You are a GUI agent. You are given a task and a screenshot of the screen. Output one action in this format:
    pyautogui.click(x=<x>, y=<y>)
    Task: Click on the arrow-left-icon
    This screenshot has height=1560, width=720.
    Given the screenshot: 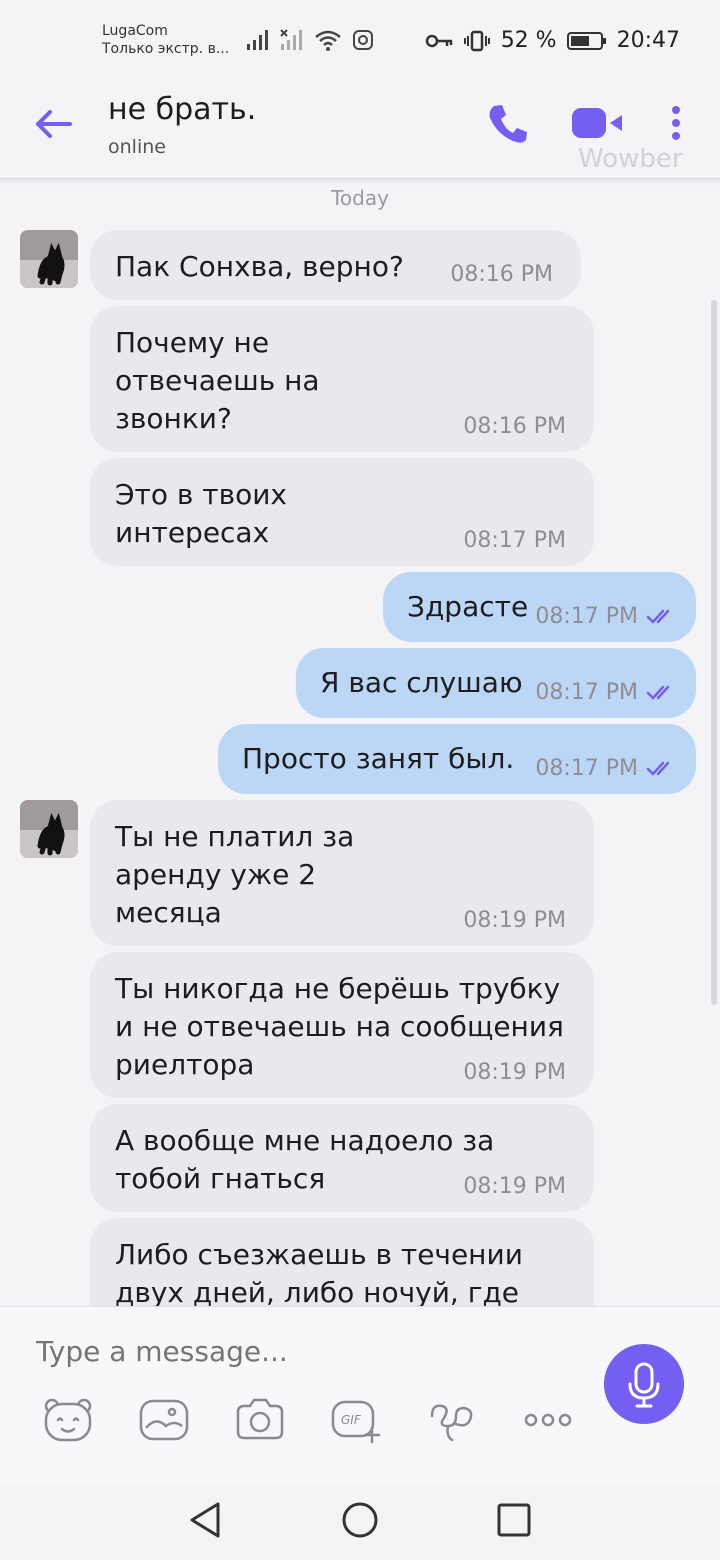 What is the action you would take?
    pyautogui.click(x=54, y=124)
    